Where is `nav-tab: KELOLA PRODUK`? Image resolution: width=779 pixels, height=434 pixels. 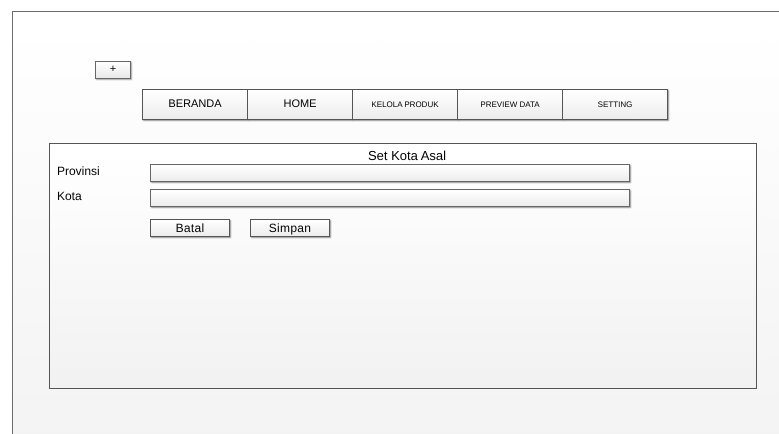 nav-tab: KELOLA PRODUK is located at coordinates (405, 104).